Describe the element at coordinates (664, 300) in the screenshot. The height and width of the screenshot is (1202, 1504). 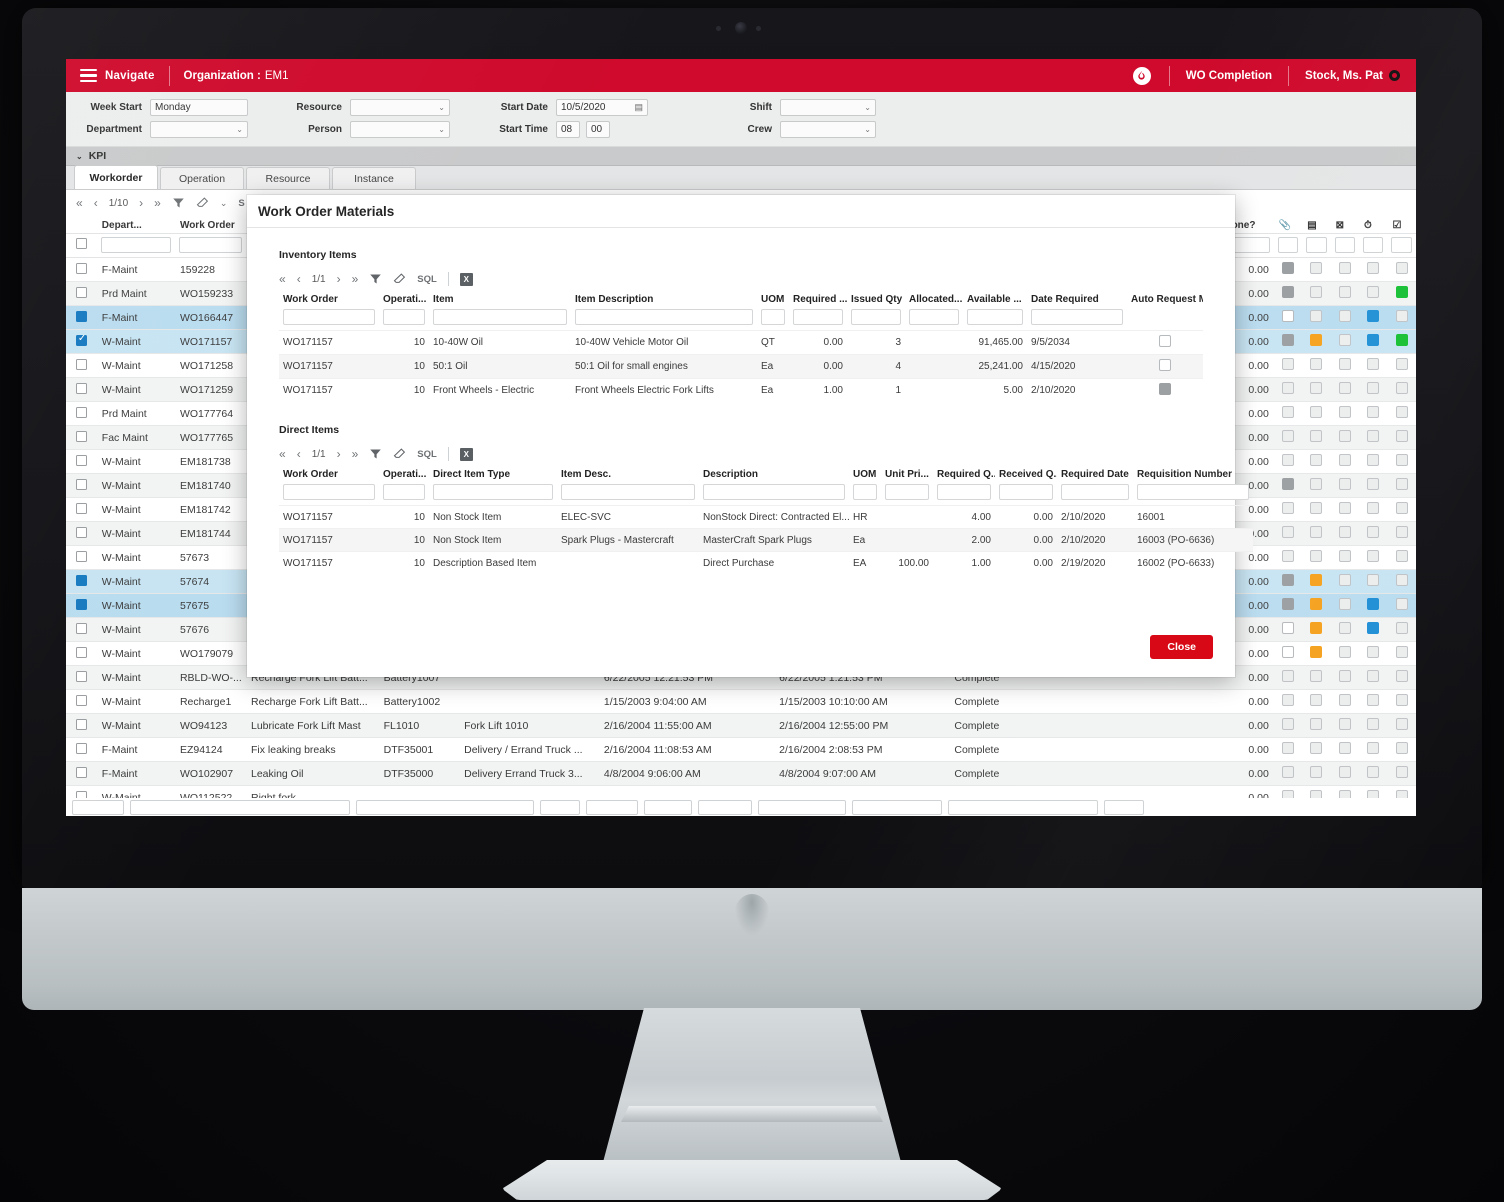
I see `column-header-item_description: Item Description` at that location.